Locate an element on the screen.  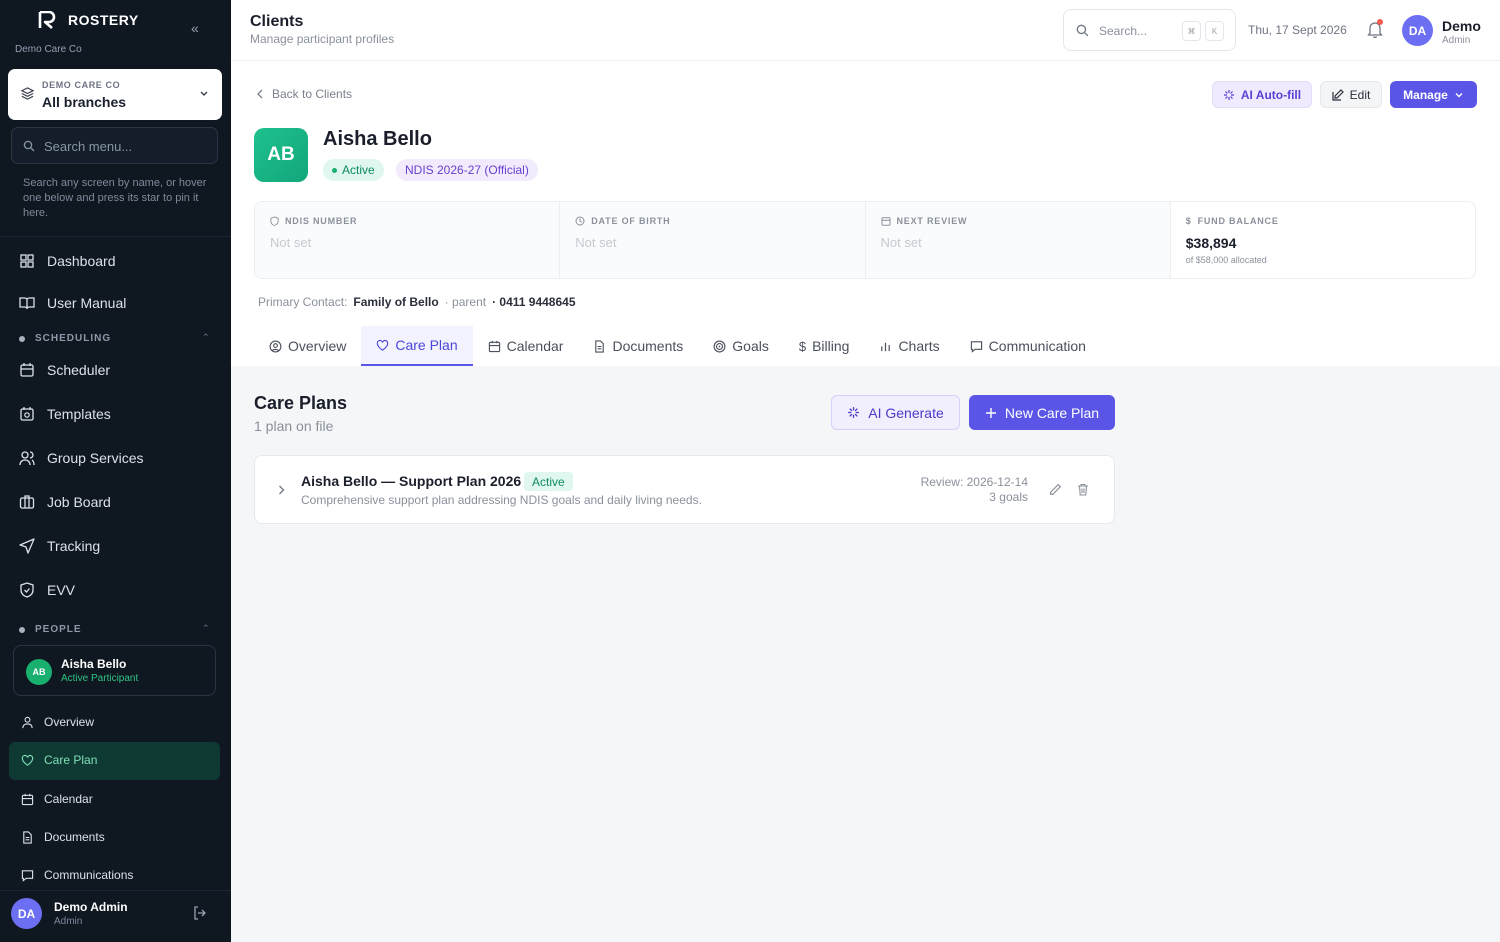
tab-billing: $ Billing is located at coordinates (824, 346).